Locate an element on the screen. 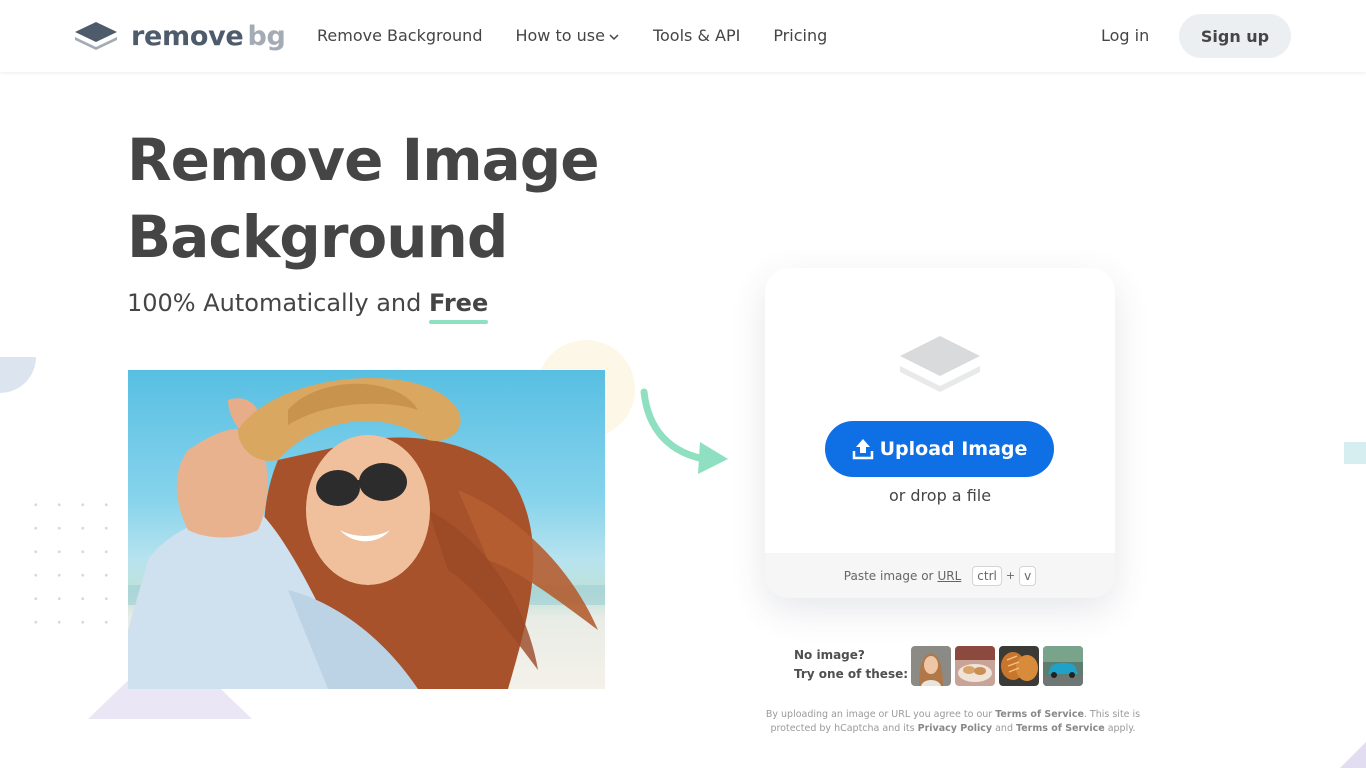 This screenshot has width=1366, height=768. nav-pricing: Pricing is located at coordinates (800, 36).